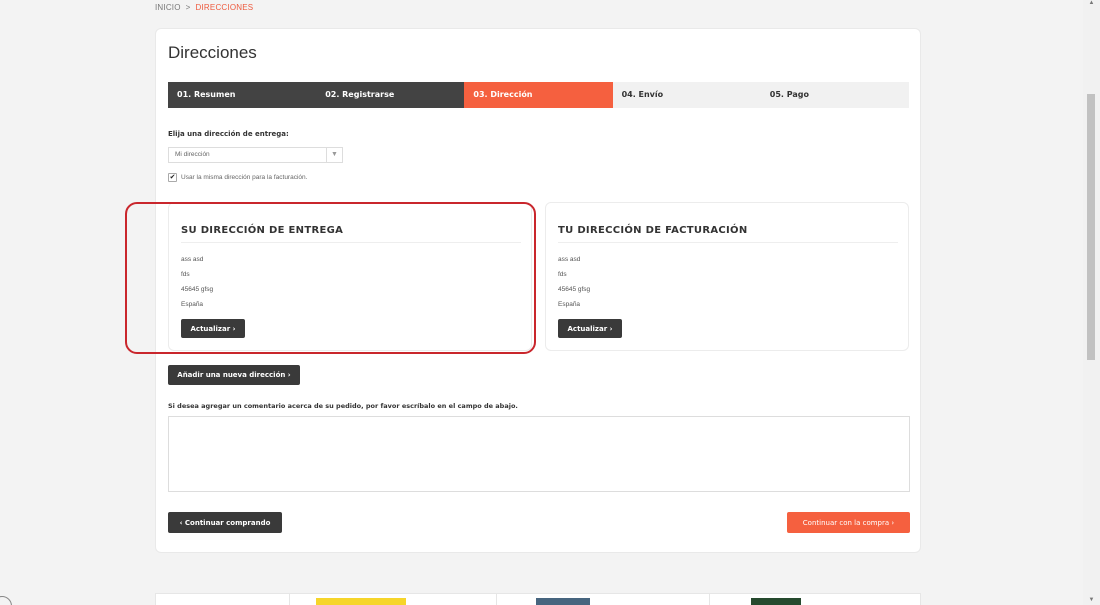 Image resolution: width=1100 pixels, height=605 pixels. What do you see at coordinates (227, 522) in the screenshot?
I see `continue-shopping-label: Continuar comprando` at bounding box center [227, 522].